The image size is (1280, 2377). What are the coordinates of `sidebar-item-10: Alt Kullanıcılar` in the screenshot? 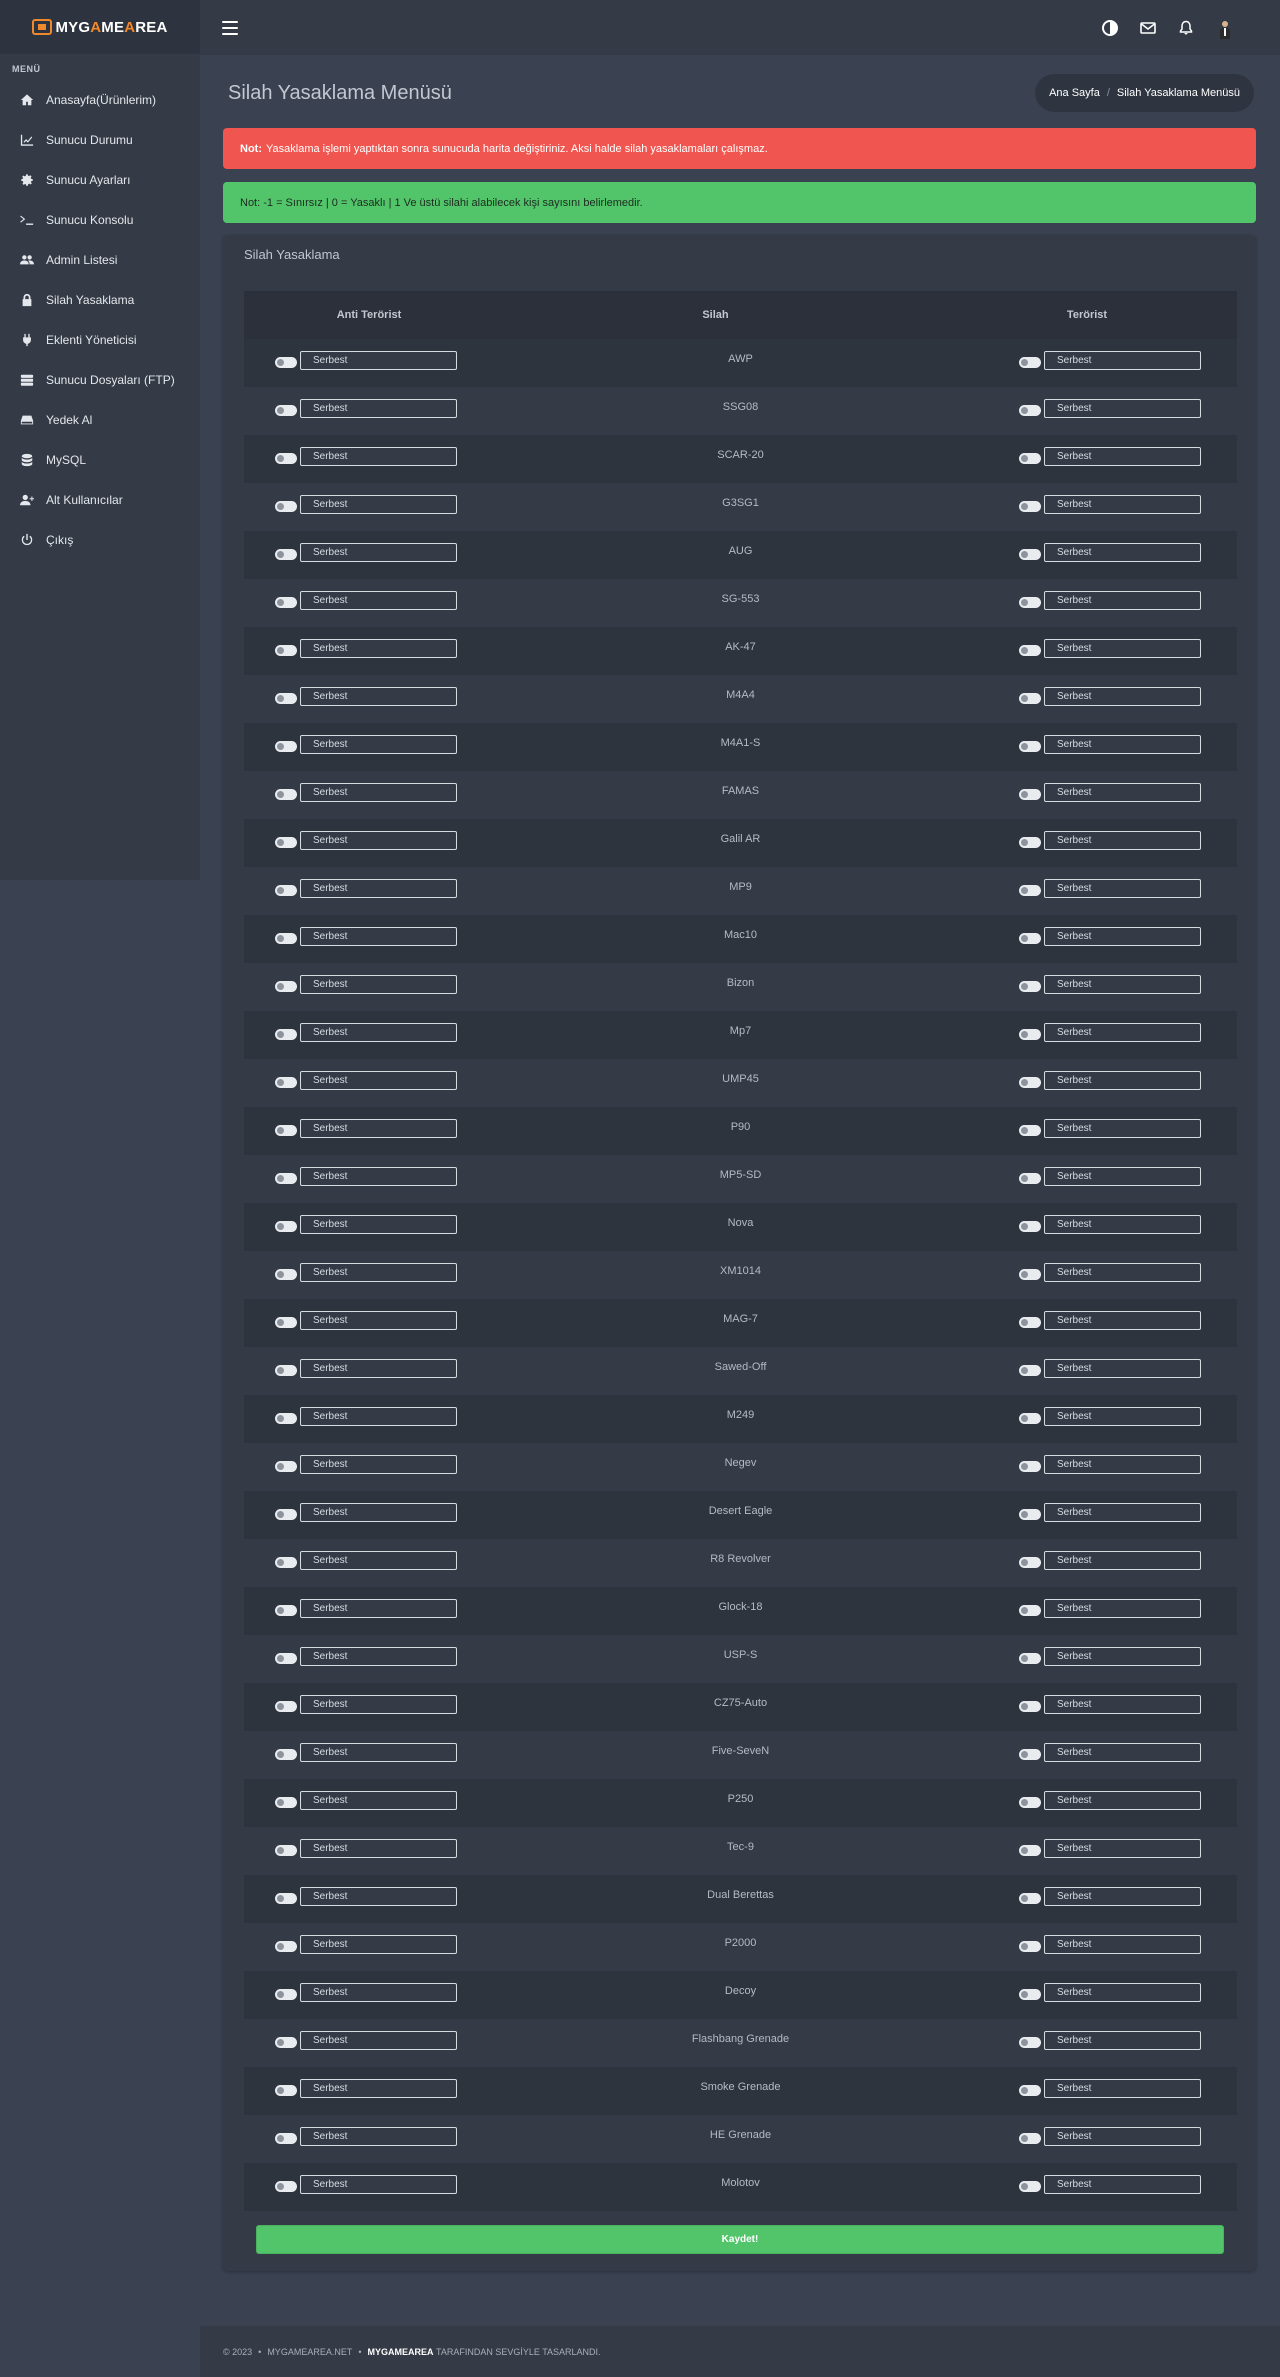 It's located at (100, 500).